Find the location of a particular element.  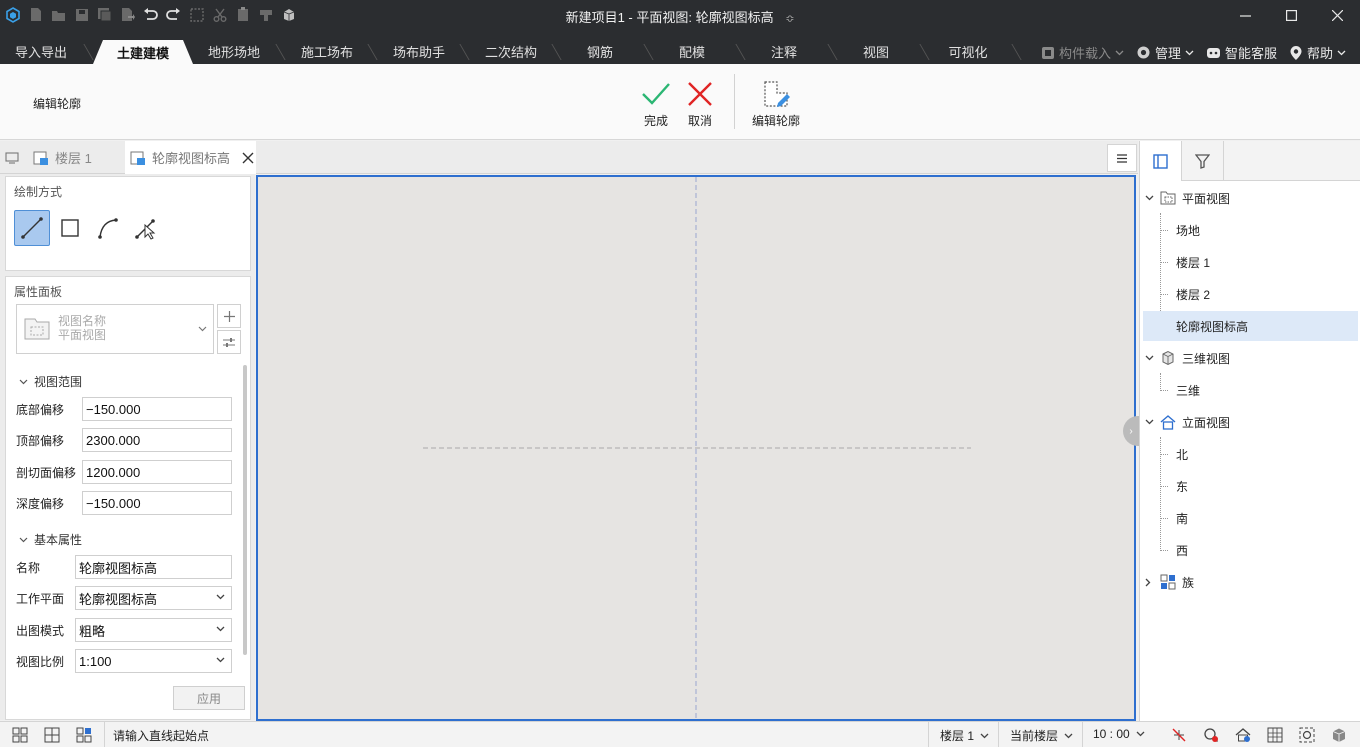

snap-off-icon is located at coordinates (1179, 735).